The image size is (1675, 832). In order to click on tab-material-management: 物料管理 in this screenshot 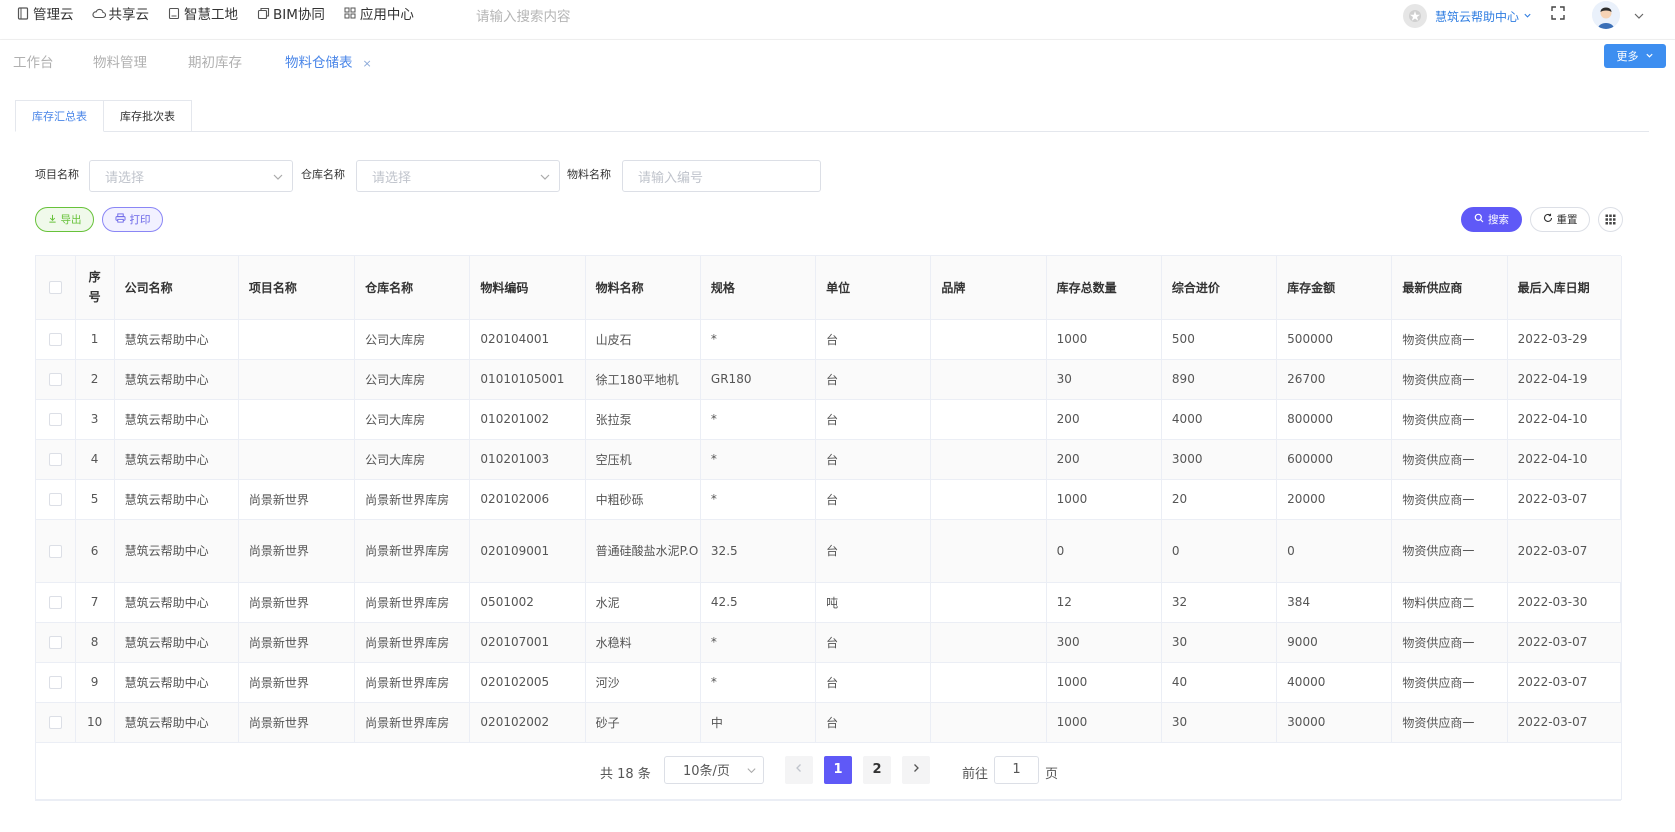, I will do `click(120, 61)`.